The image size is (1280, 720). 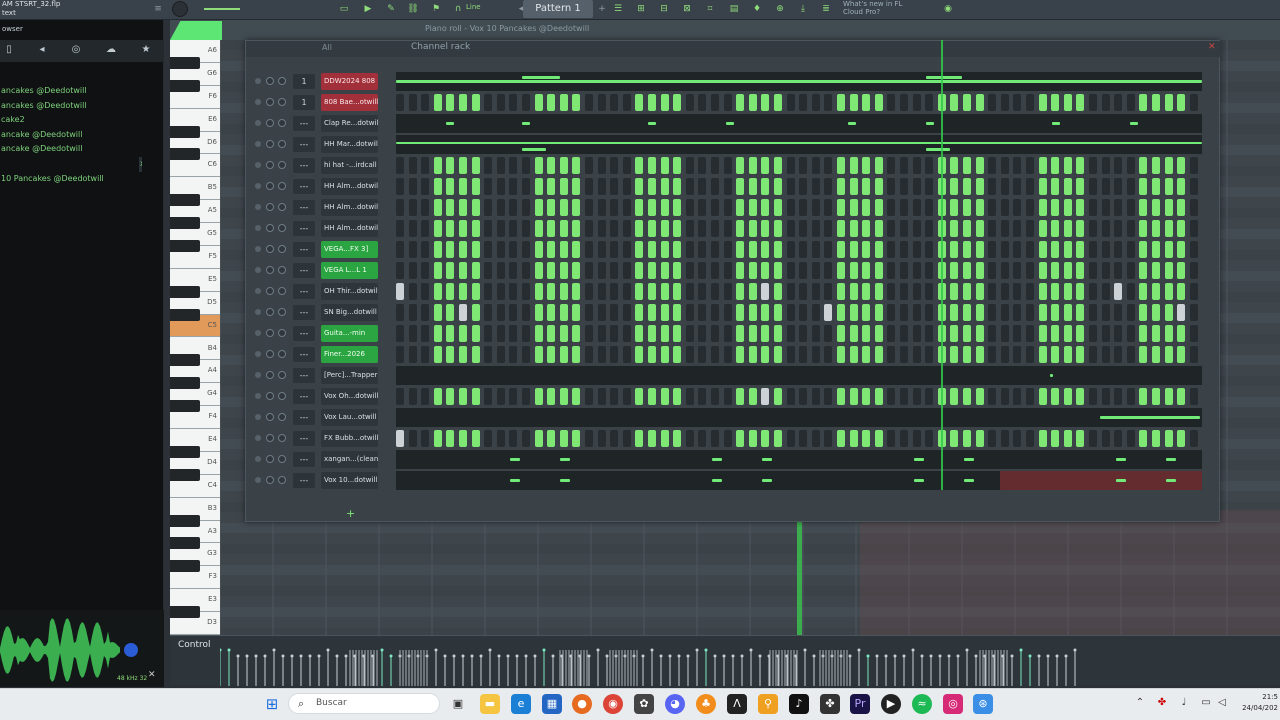 What do you see at coordinates (350, 513) in the screenshot?
I see `add-channel-button: +` at bounding box center [350, 513].